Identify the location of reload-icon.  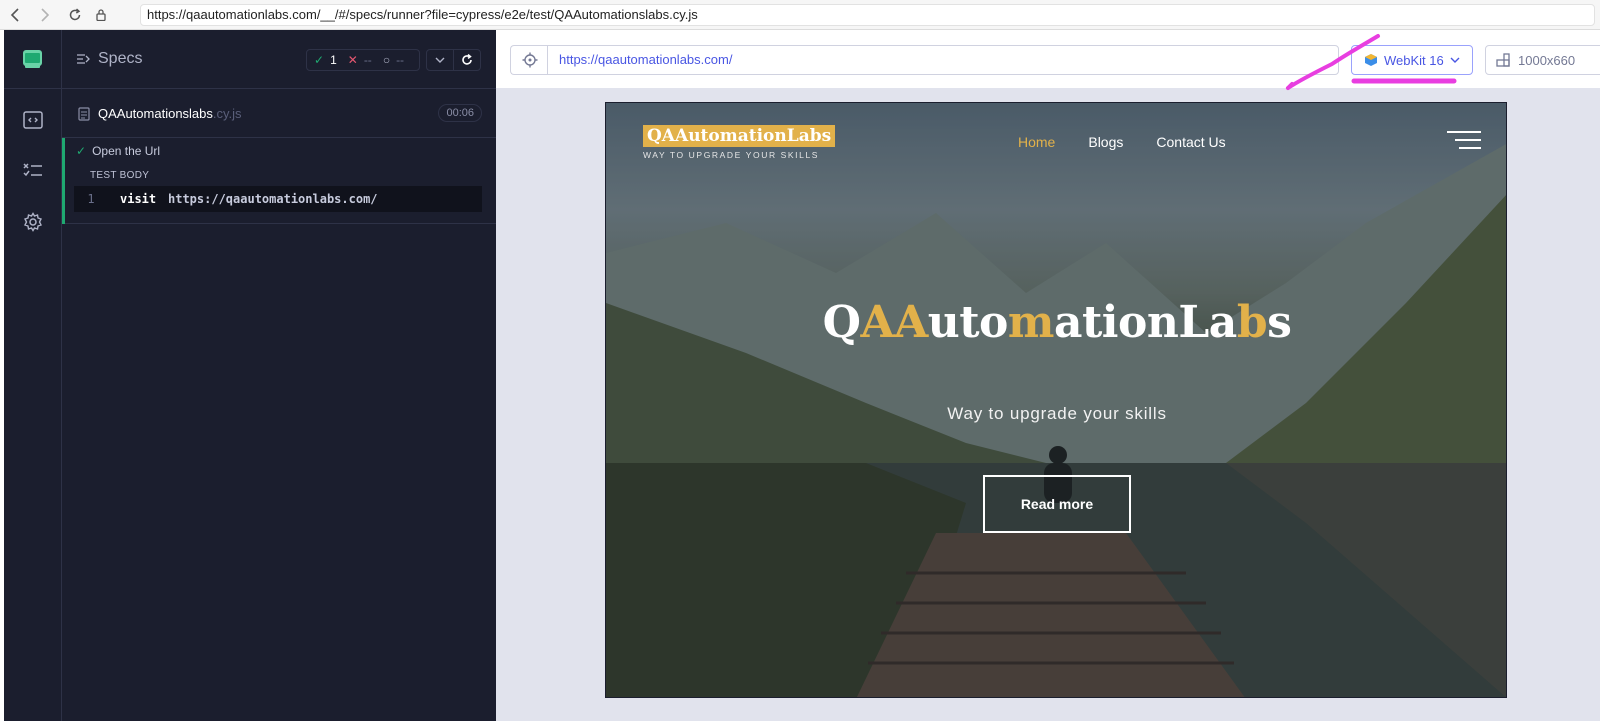
(75, 15).